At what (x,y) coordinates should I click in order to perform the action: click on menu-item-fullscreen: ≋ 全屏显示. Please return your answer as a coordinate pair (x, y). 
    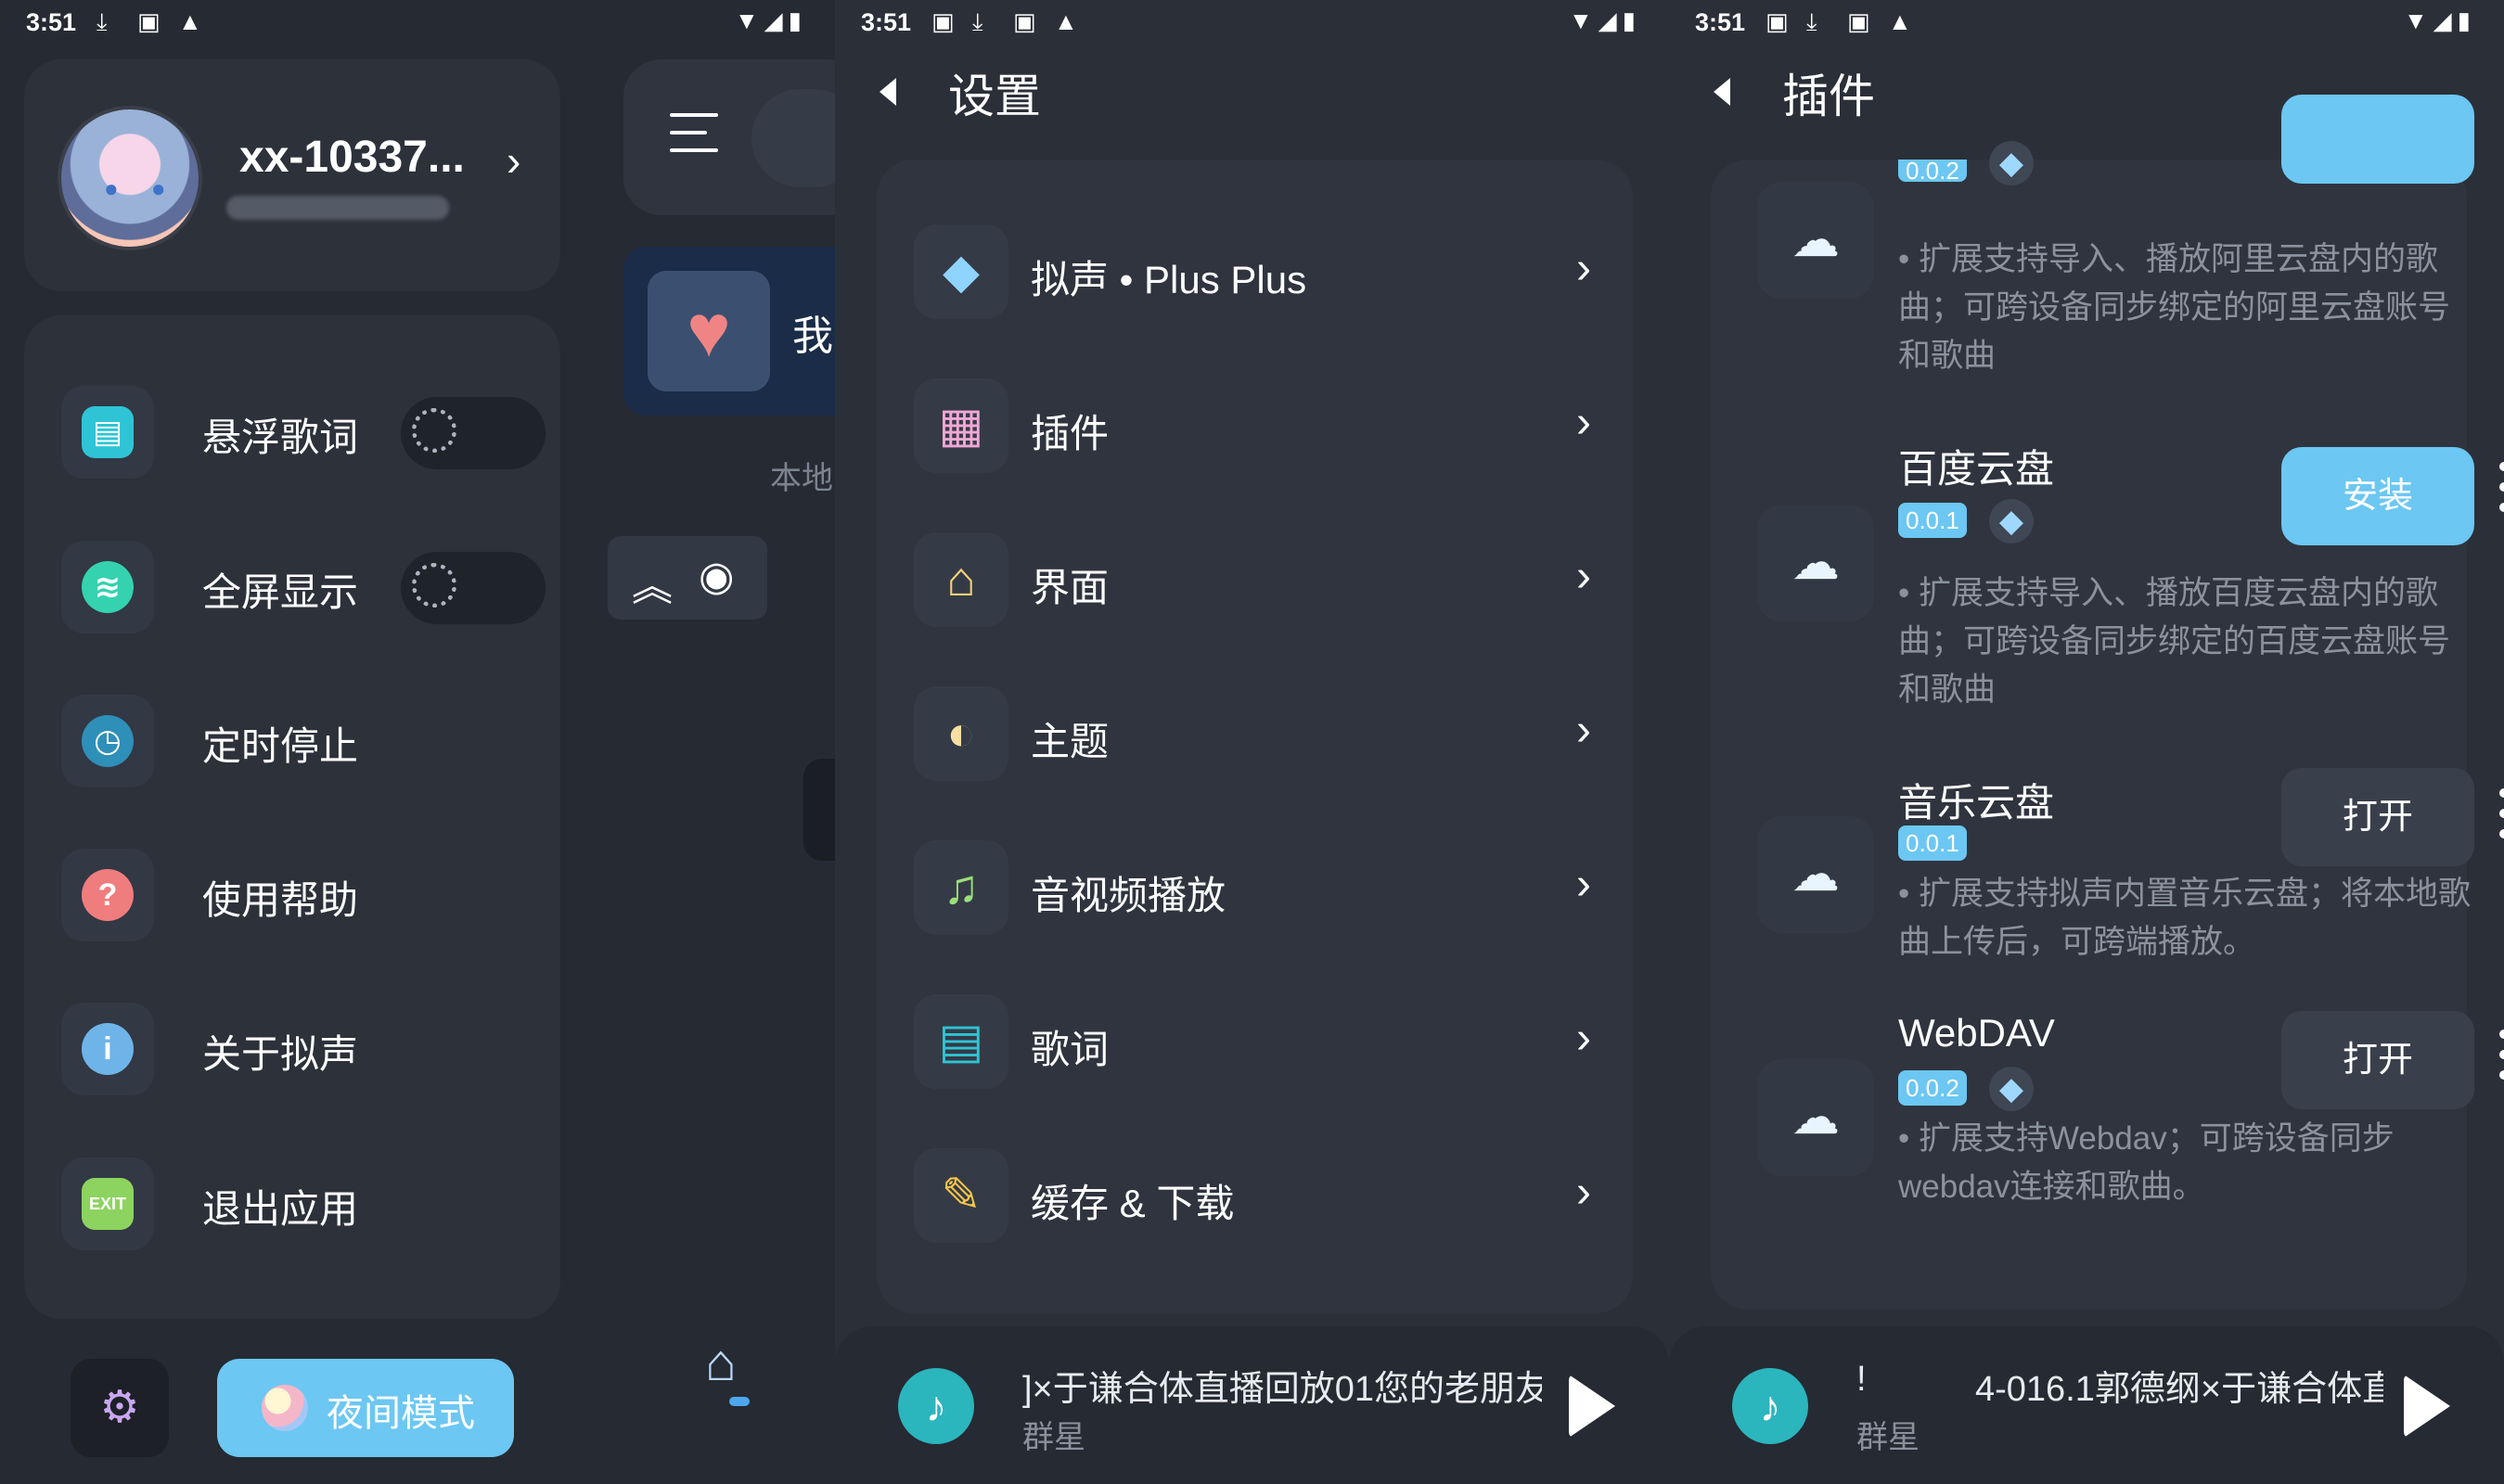
    Looking at the image, I should click on (303, 587).